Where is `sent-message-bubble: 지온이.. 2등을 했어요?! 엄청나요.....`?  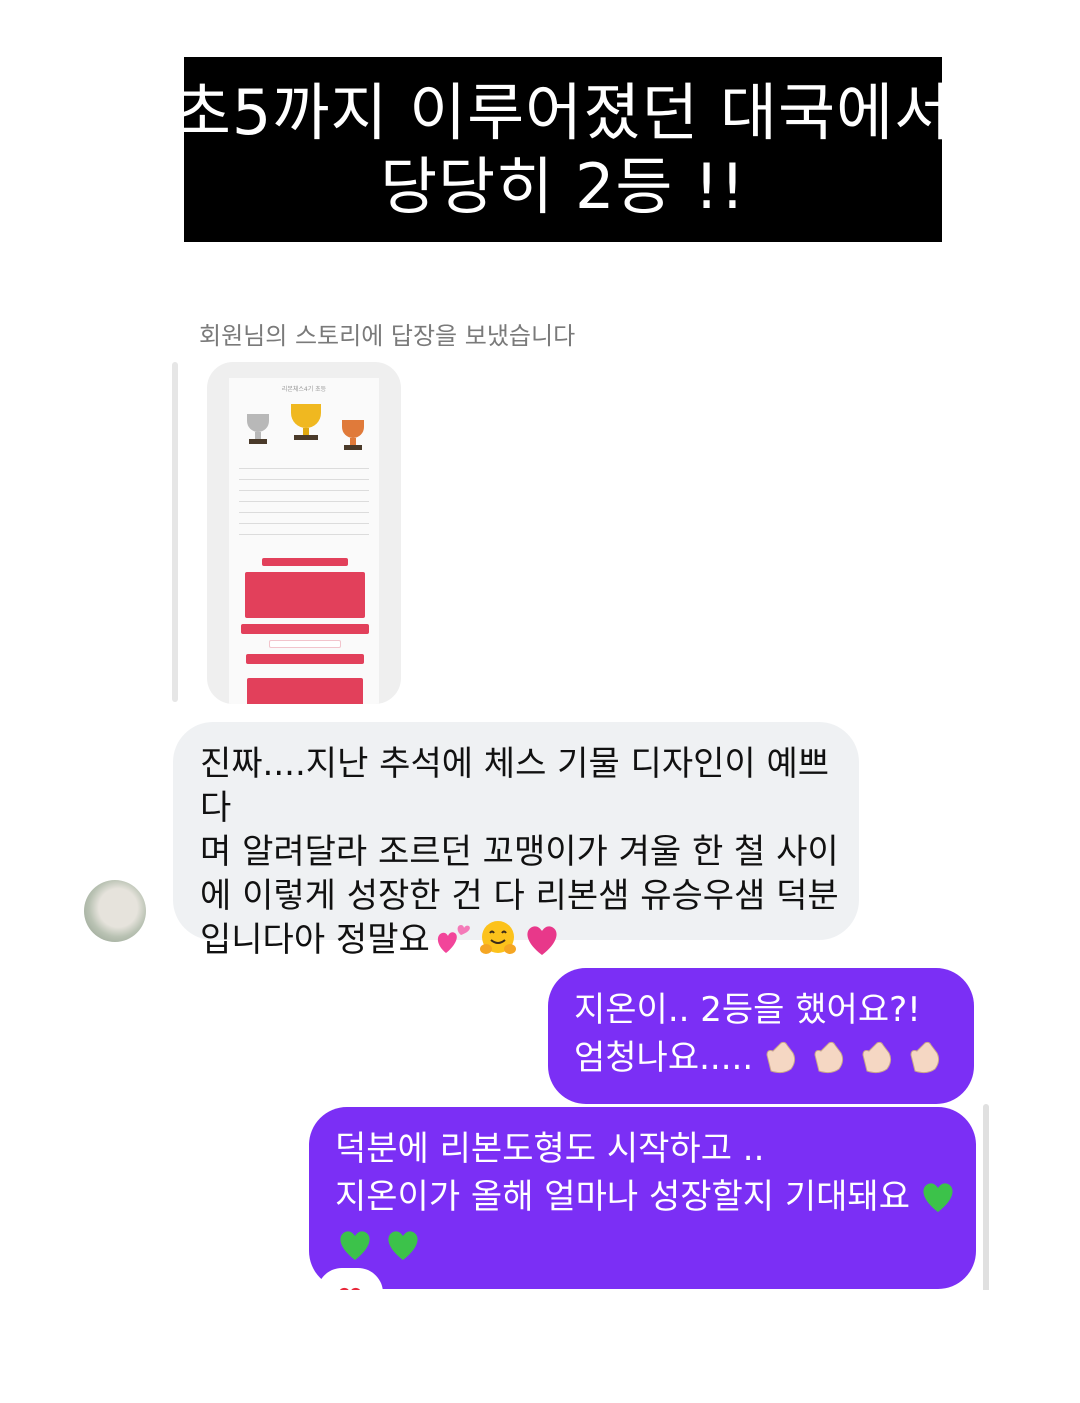 sent-message-bubble: 지온이.. 2등을 했어요?! 엄청나요..... is located at coordinates (761, 1036).